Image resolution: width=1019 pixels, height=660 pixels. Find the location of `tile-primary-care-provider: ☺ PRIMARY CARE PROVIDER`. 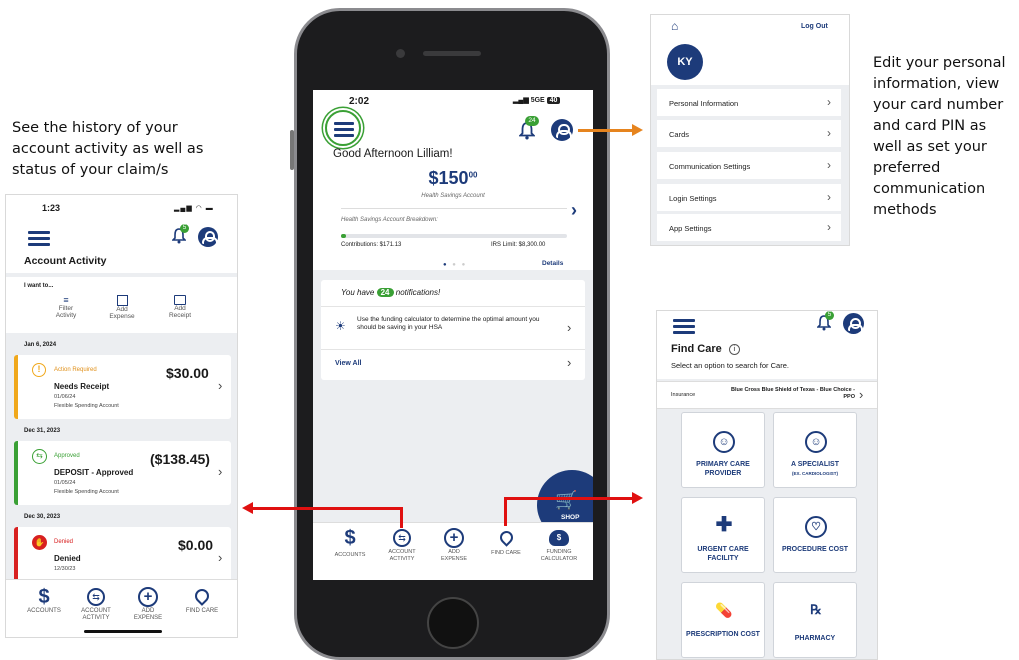

tile-primary-care-provider: ☺ PRIMARY CARE PROVIDER is located at coordinates (723, 450).